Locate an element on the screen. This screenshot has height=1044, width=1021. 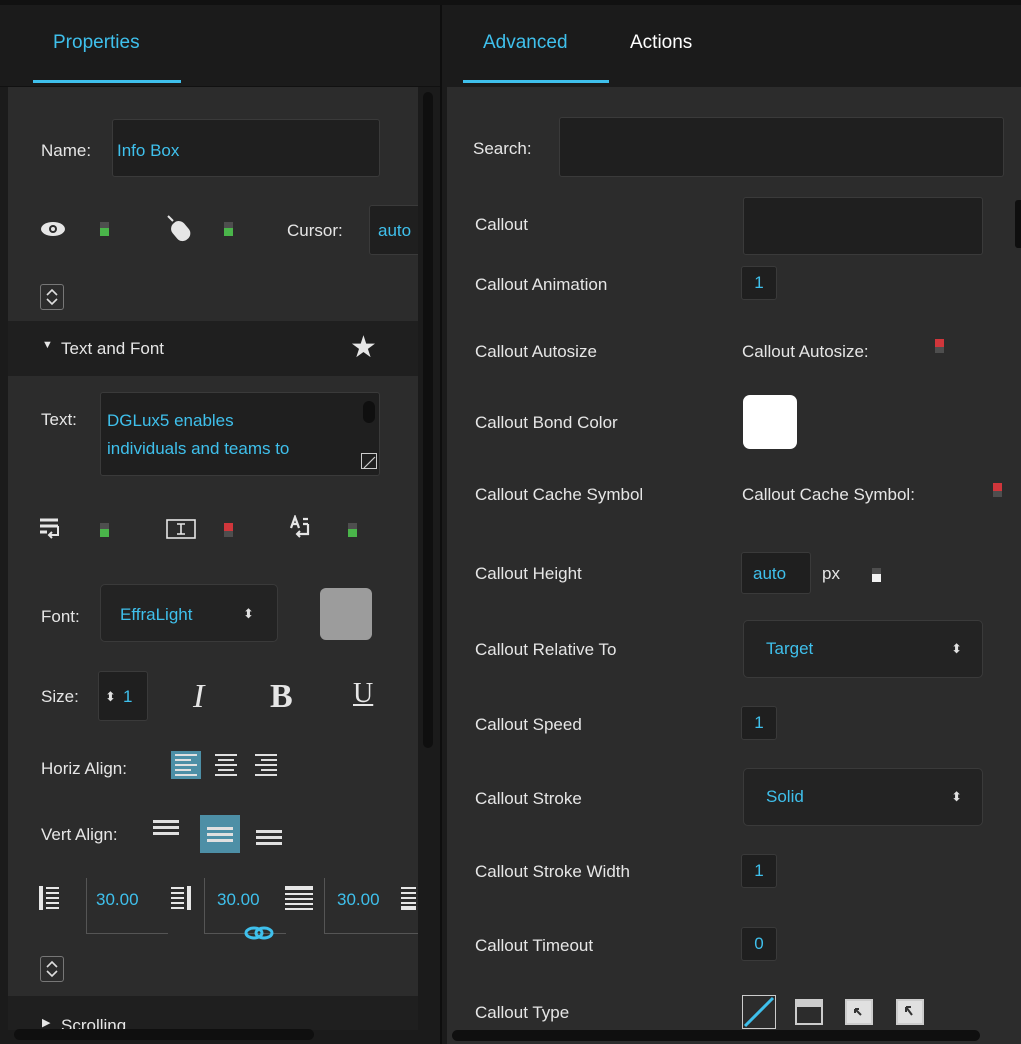
text-input-icon is located at coordinates (181, 529).